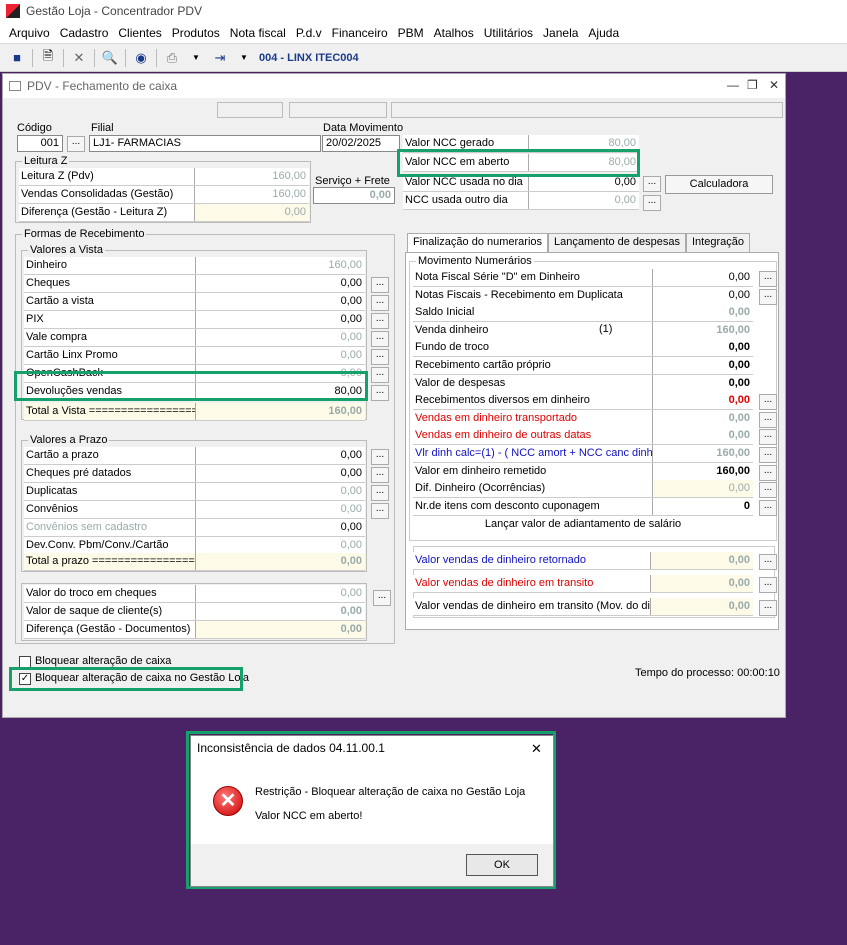 The height and width of the screenshot is (945, 847). I want to click on menu-pdv: P.d.v, so click(309, 33).